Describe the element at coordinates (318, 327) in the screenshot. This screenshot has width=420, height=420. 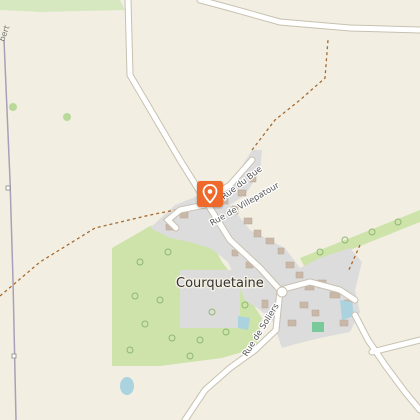
I see `sports-pitch` at that location.